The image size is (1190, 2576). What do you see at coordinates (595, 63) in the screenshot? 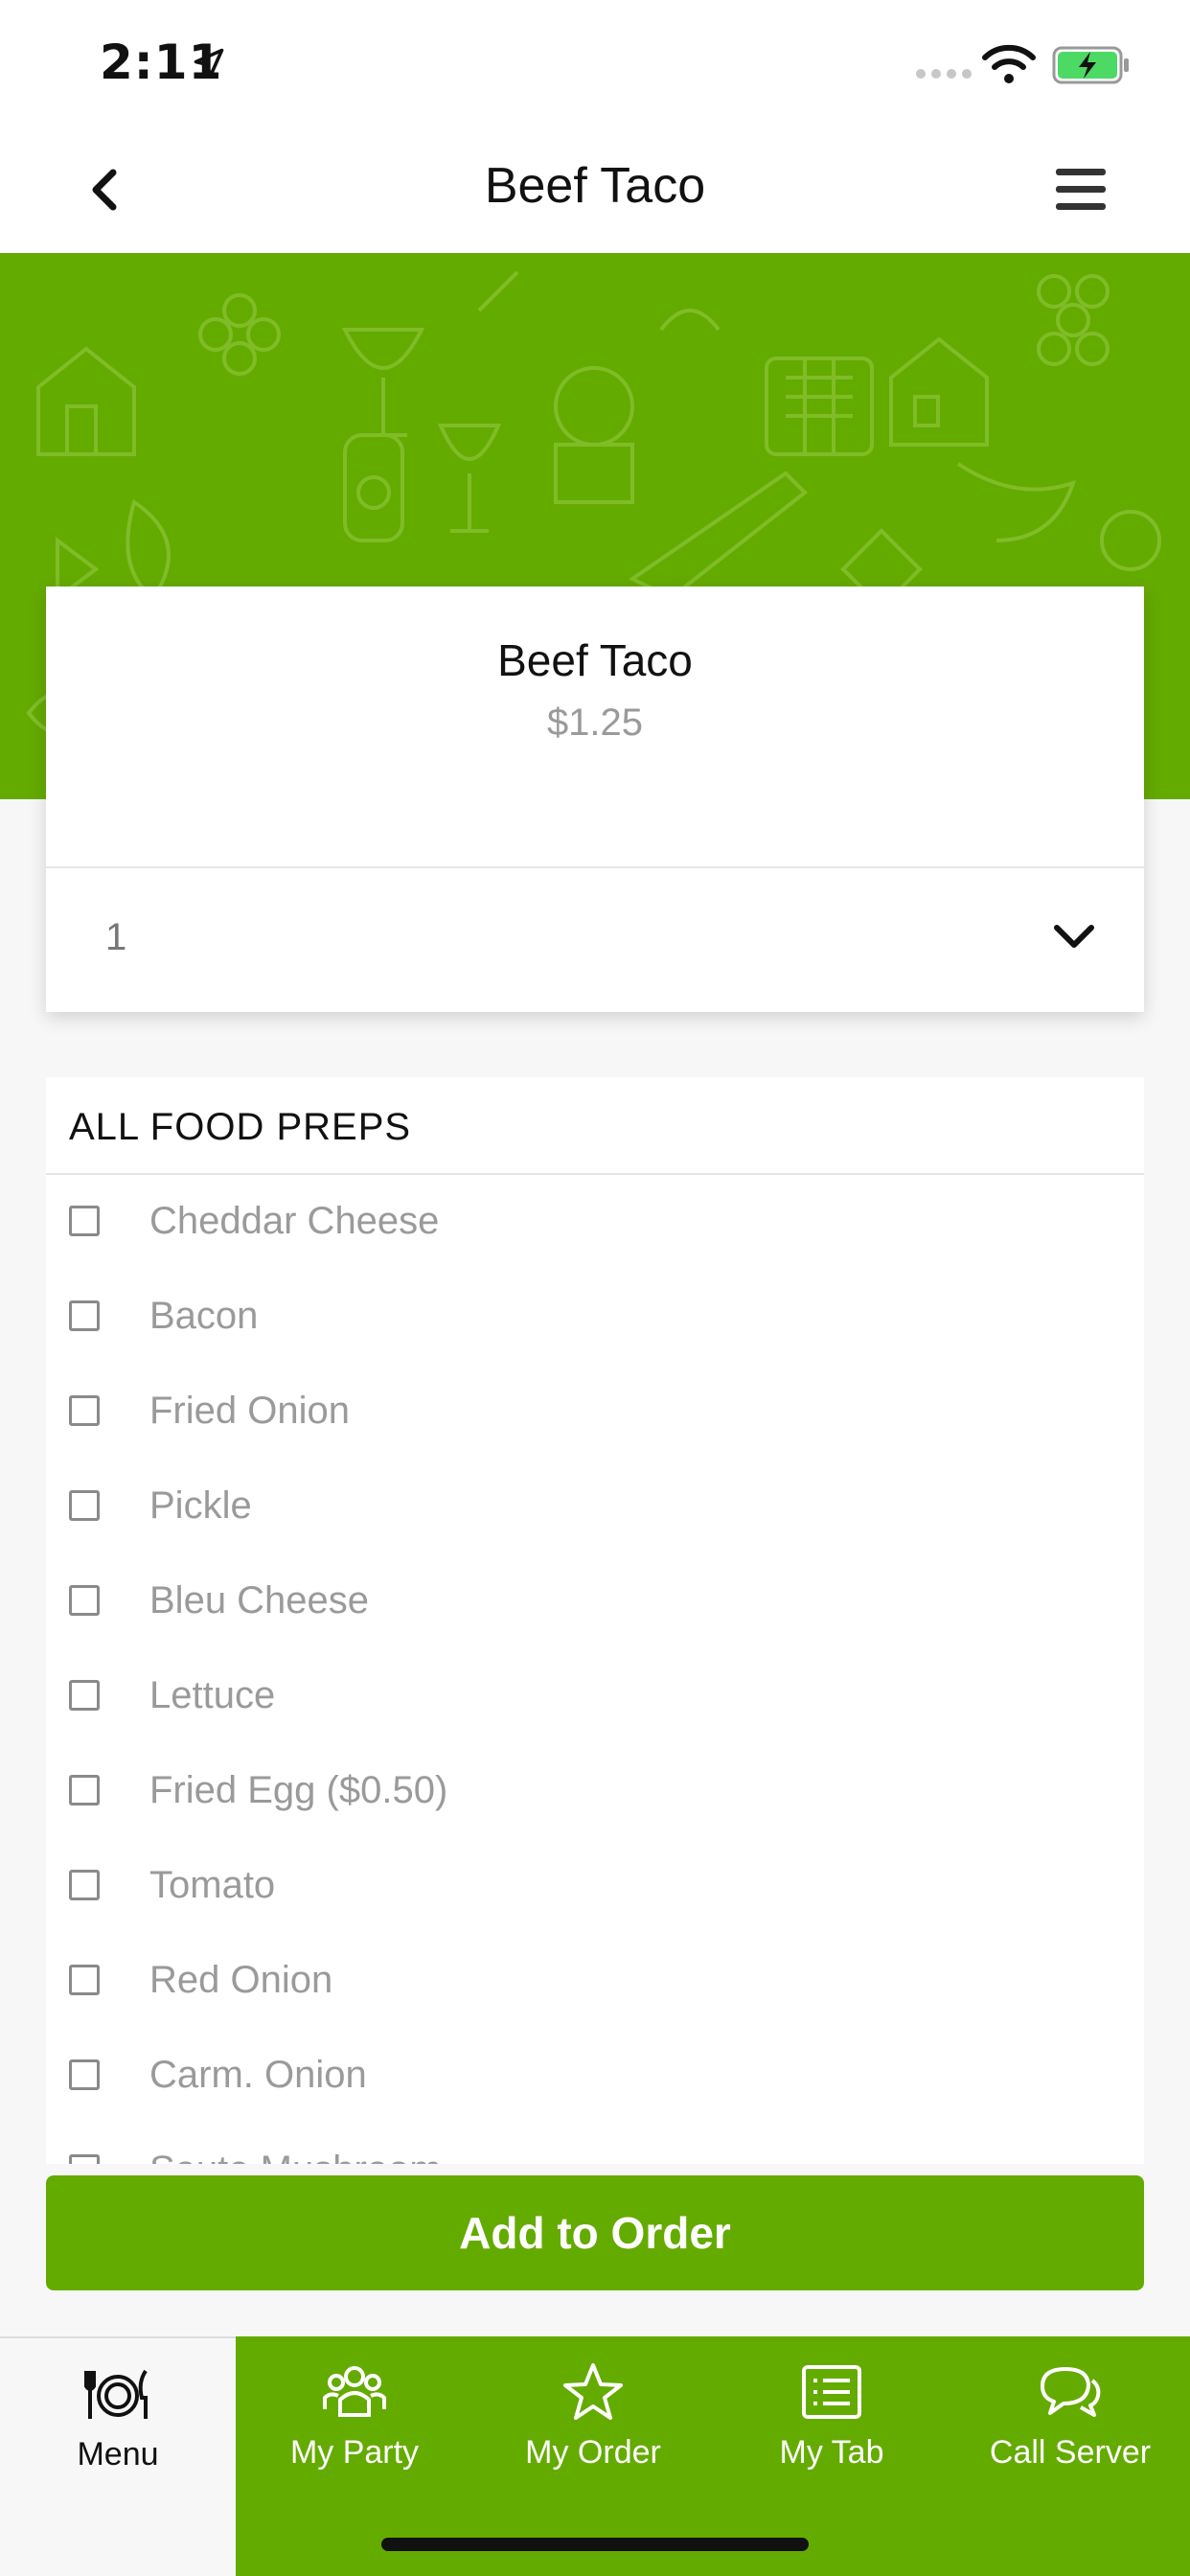
I see `status-bar: 2:11` at bounding box center [595, 63].